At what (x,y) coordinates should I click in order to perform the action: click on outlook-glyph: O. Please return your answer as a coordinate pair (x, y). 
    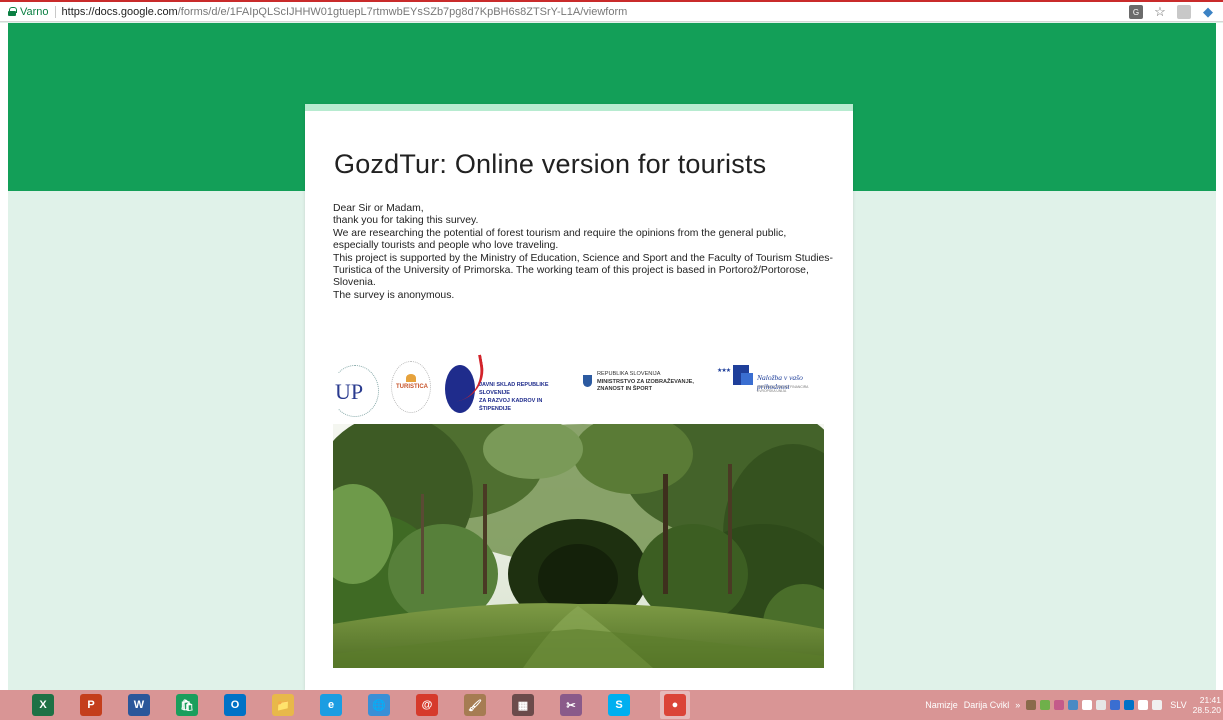
    Looking at the image, I should click on (235, 705).